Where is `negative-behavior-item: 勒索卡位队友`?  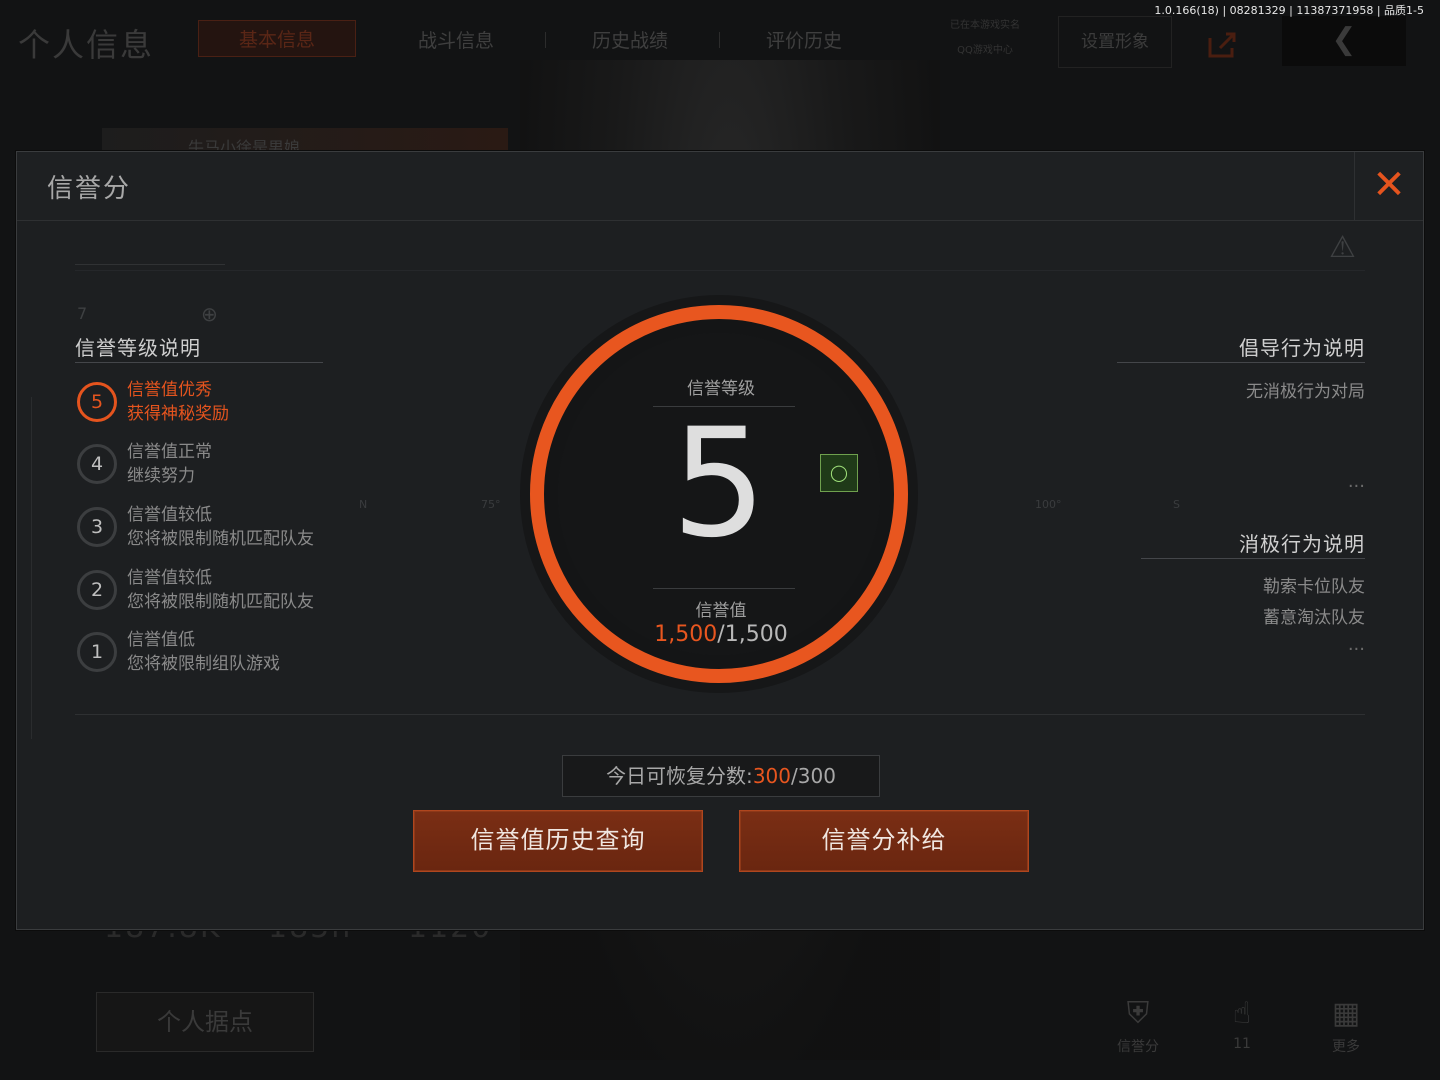
negative-behavior-item: 勒索卡位队友 is located at coordinates (1314, 587).